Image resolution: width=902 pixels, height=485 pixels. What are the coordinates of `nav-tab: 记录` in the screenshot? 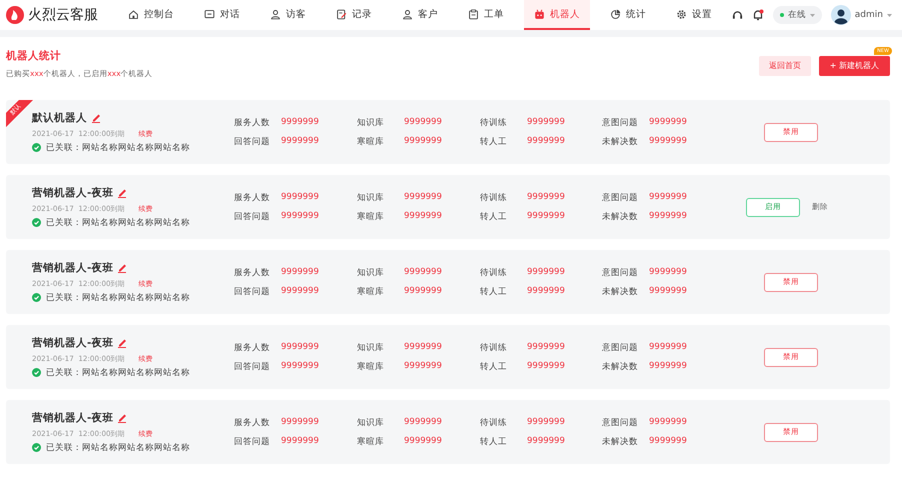 It's located at (354, 15).